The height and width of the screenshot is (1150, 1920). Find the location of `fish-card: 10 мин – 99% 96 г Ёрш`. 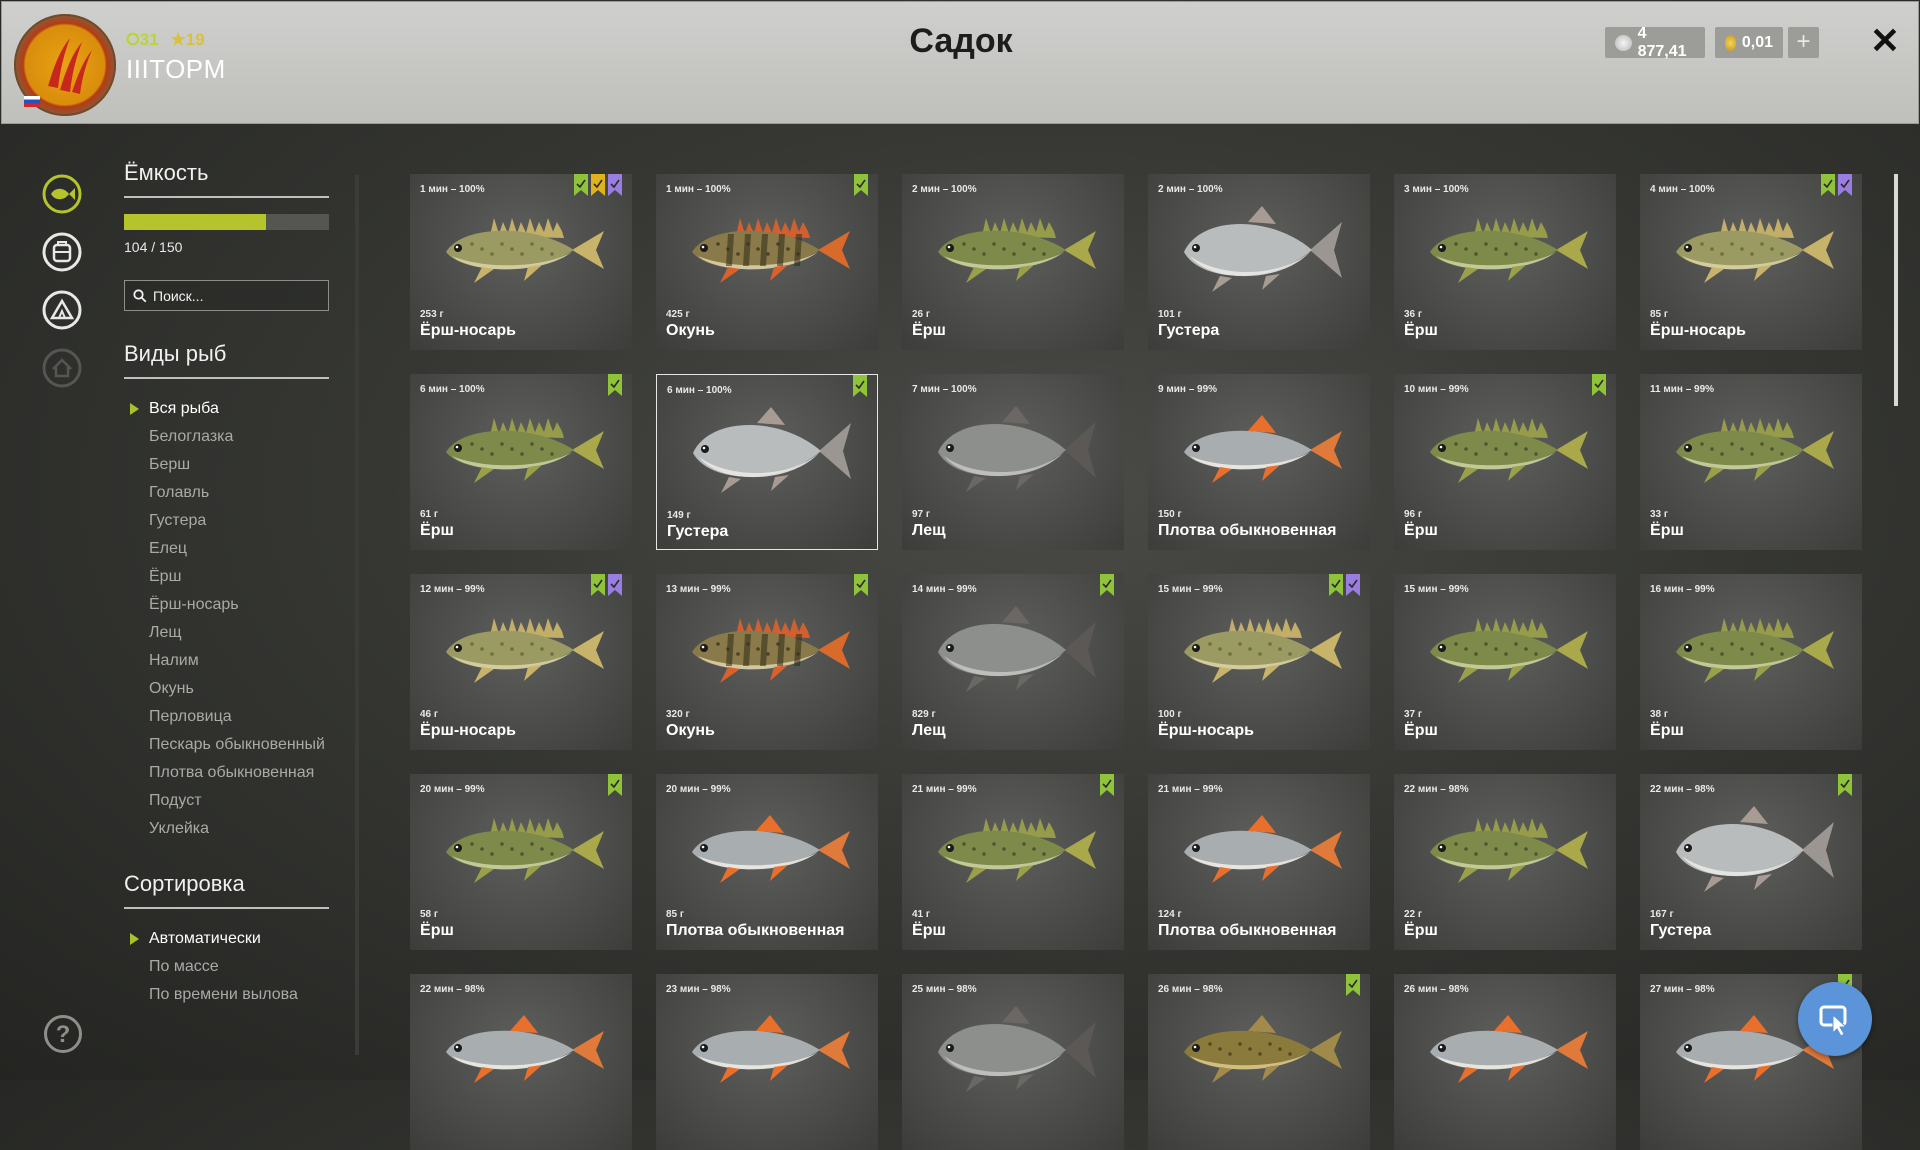

fish-card: 10 мин – 99% 96 г Ёрш is located at coordinates (1505, 462).